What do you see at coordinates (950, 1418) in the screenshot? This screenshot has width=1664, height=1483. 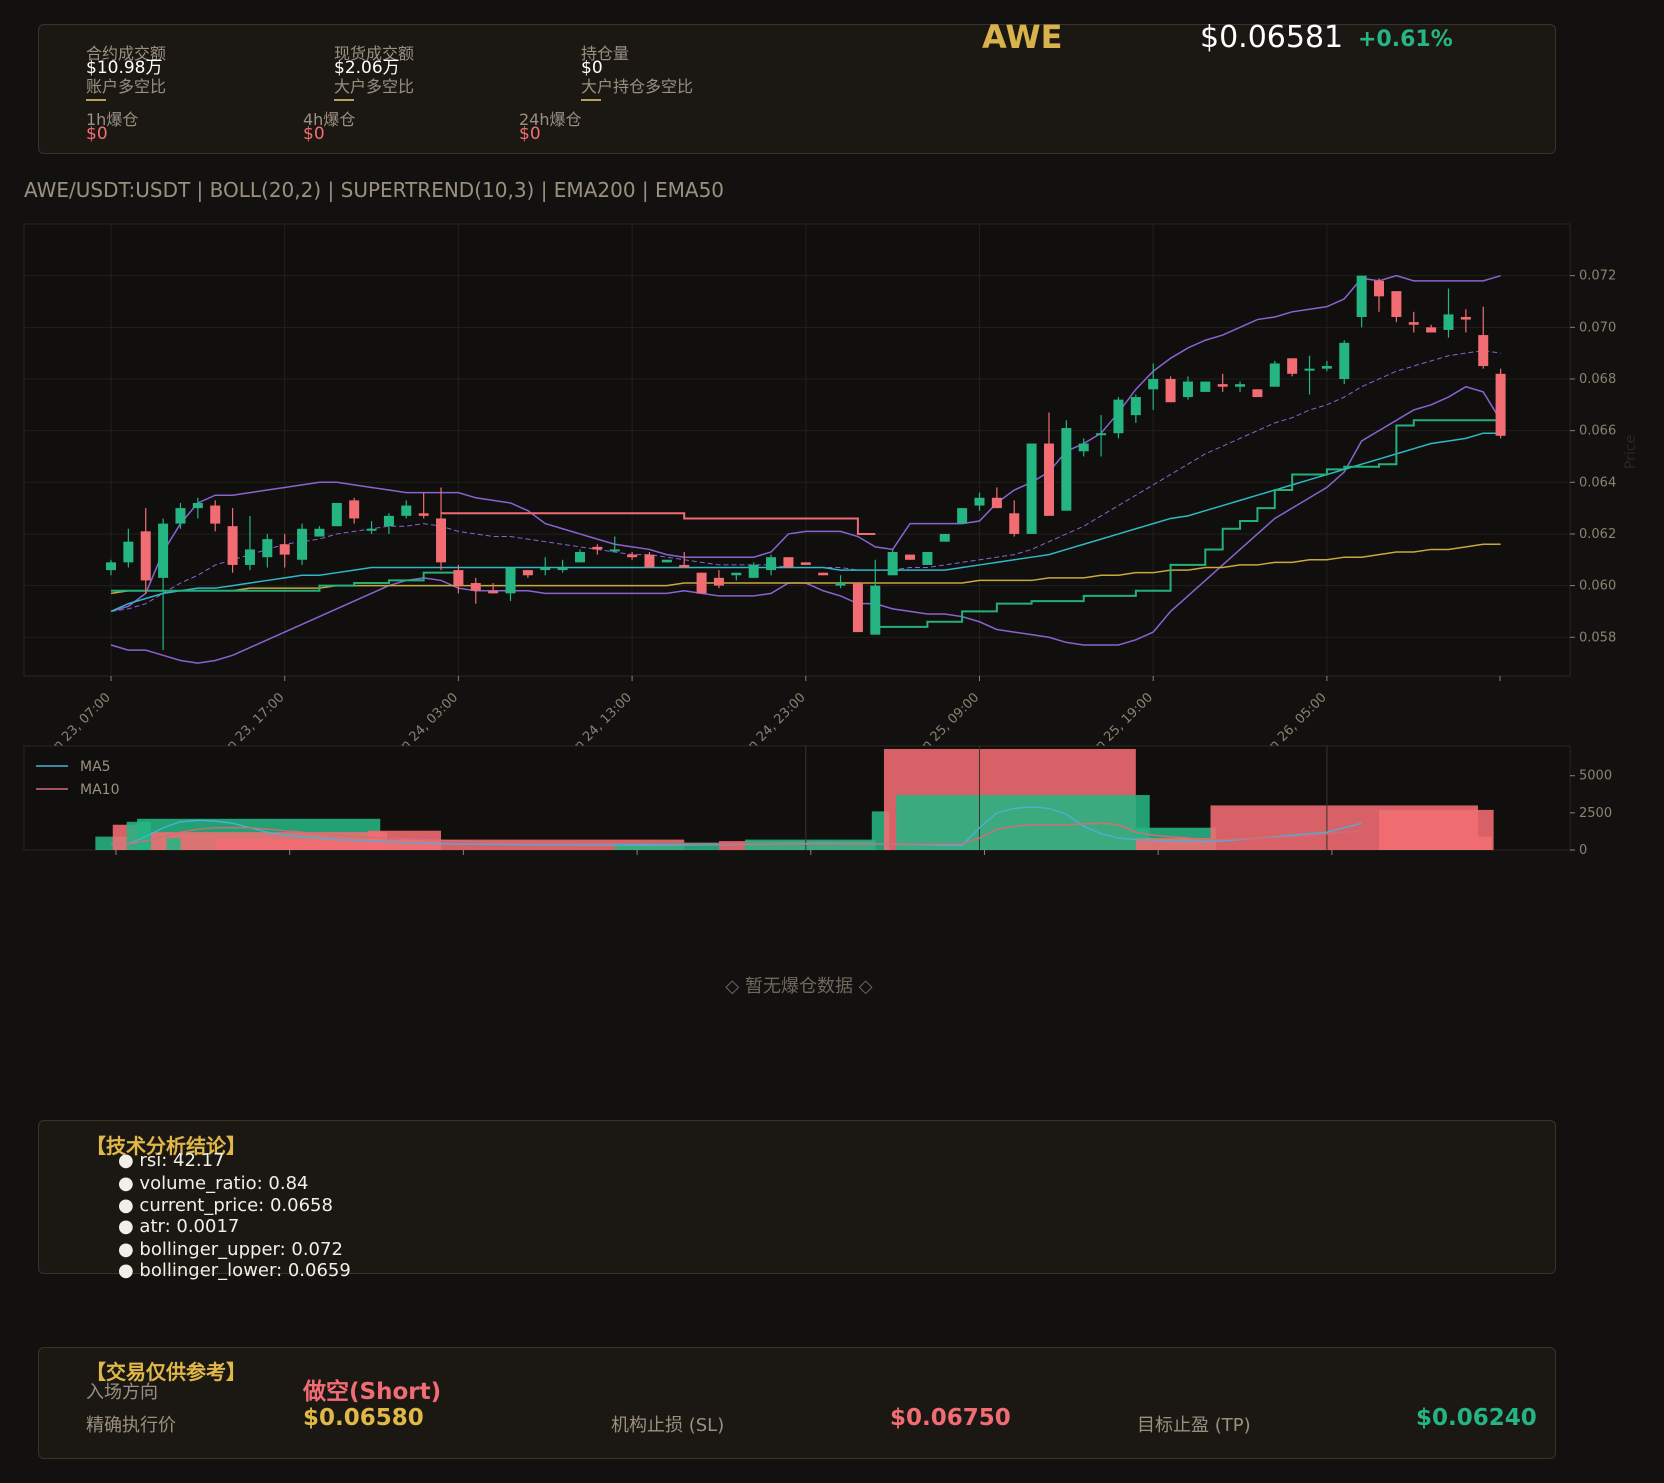 I see `stop-loss-value: $0.06750` at bounding box center [950, 1418].